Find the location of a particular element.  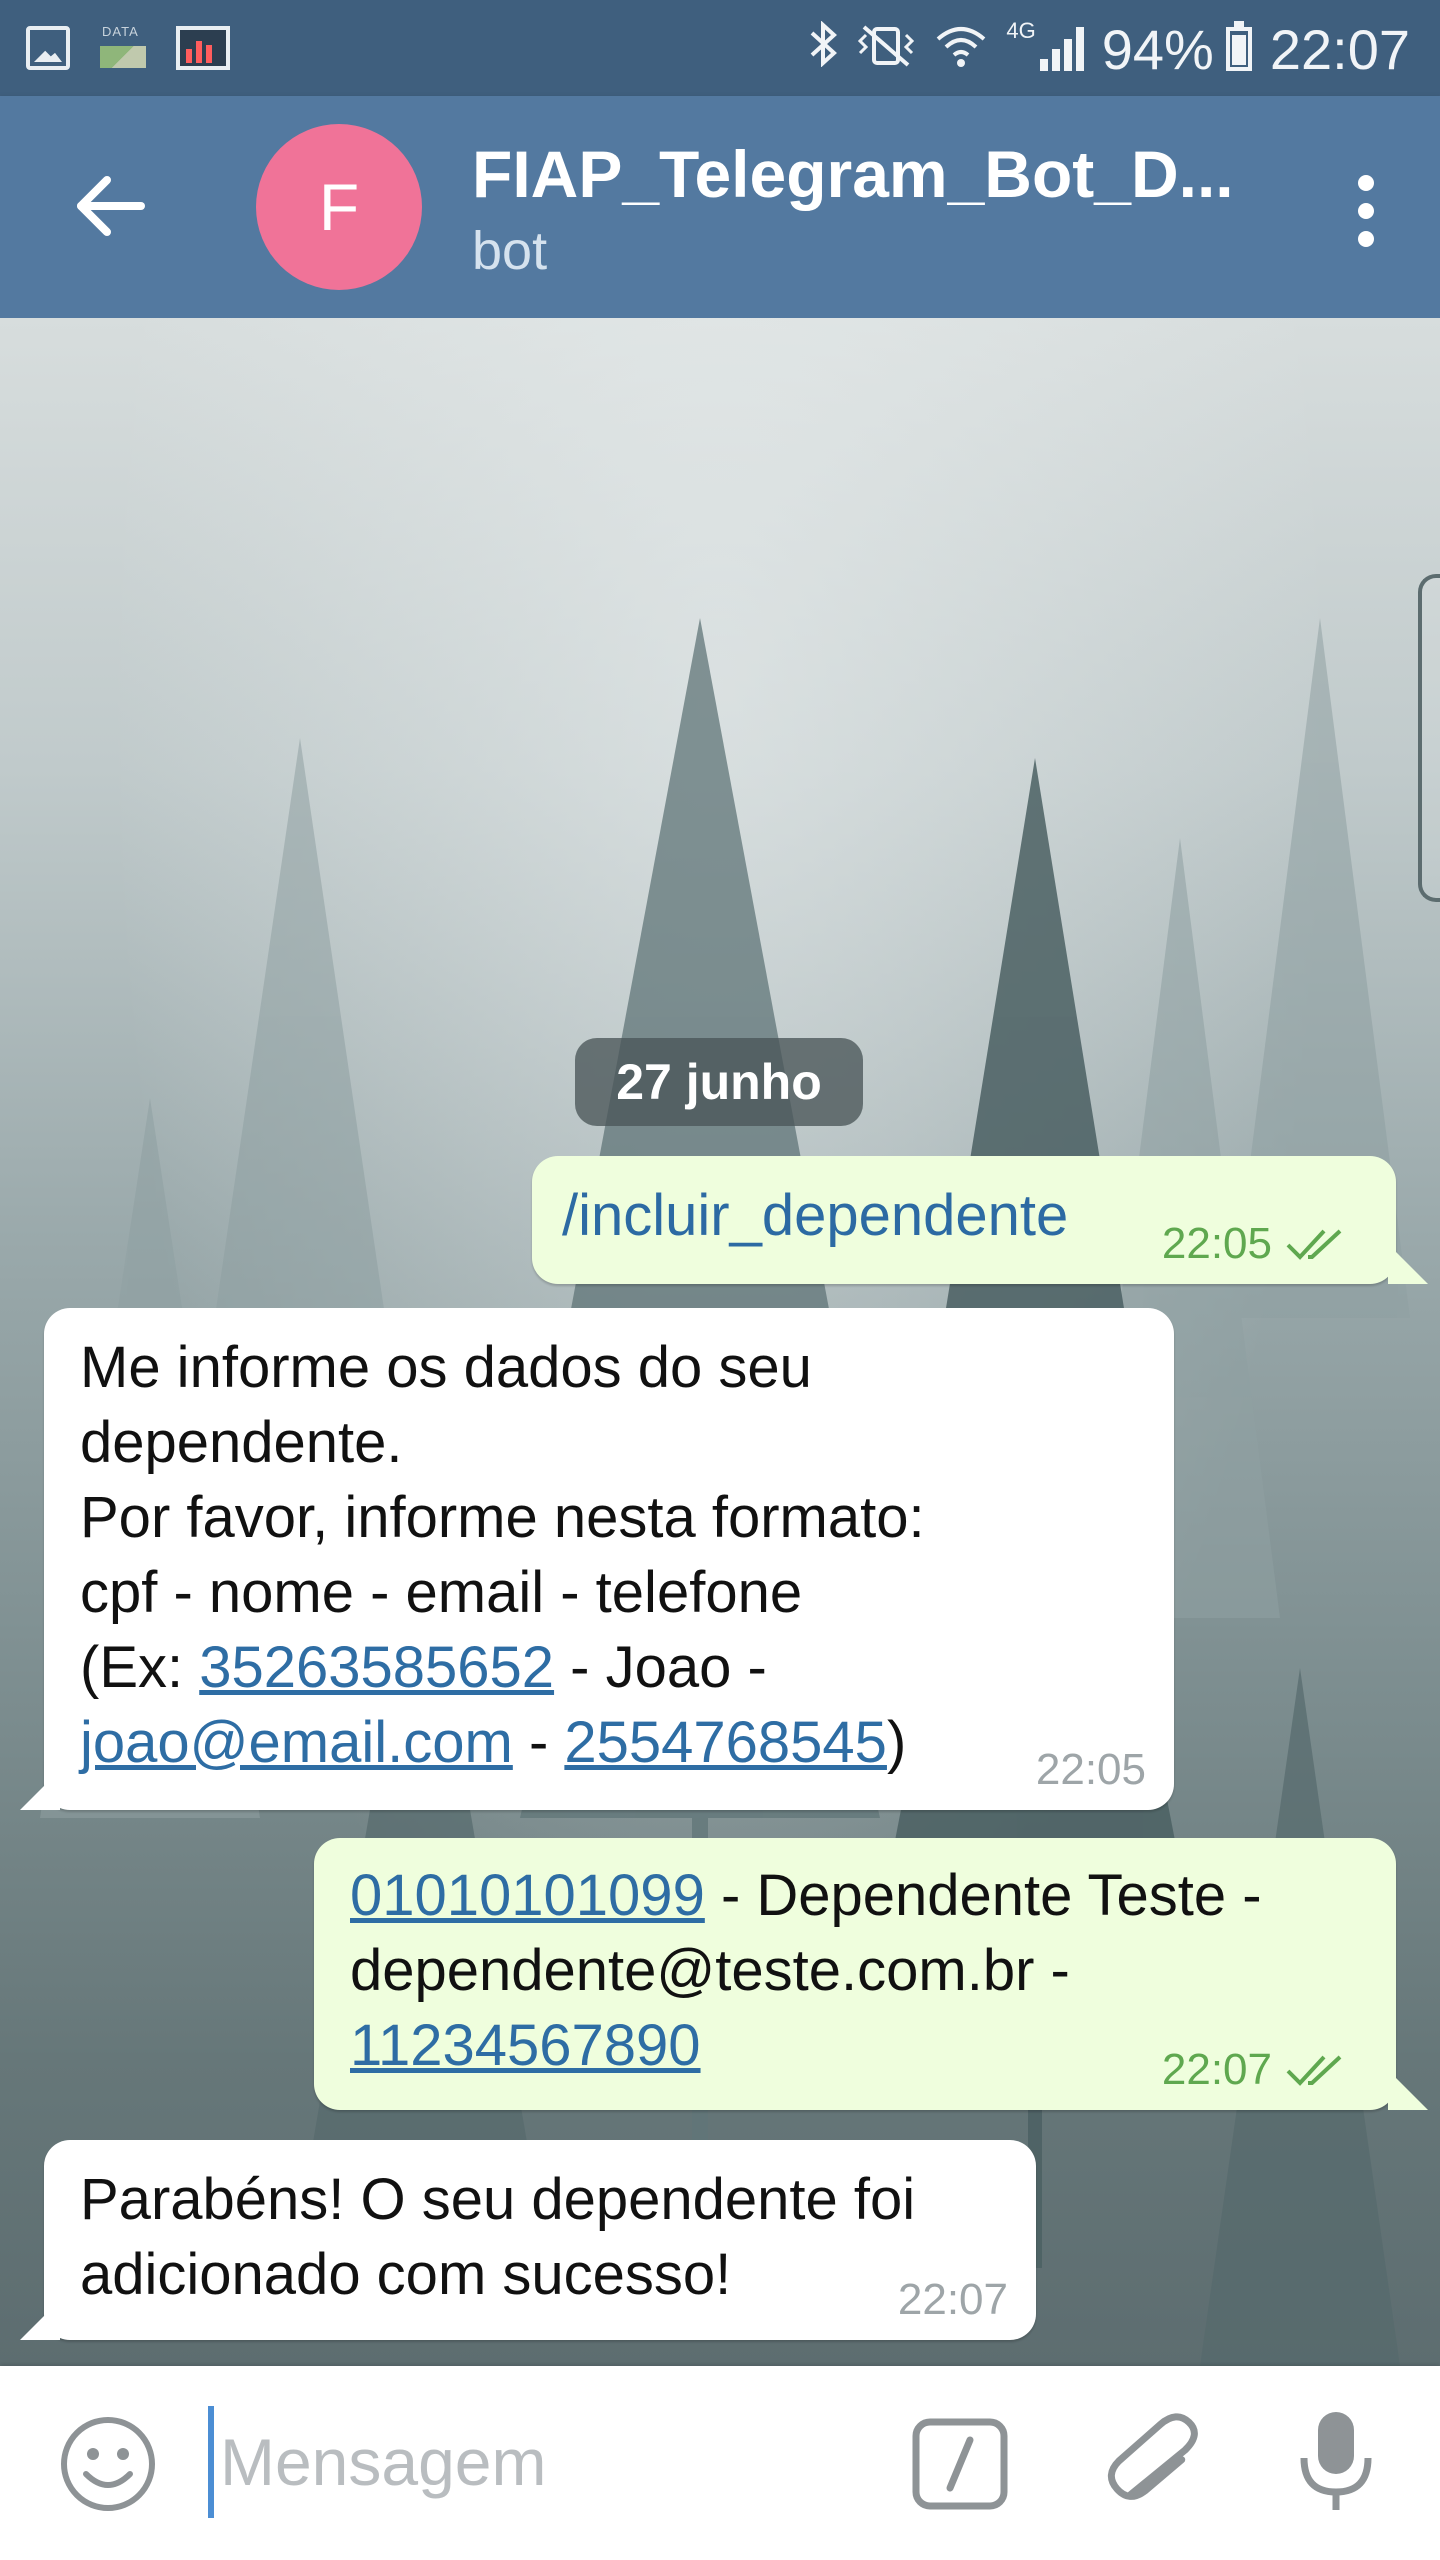

gallery-icon is located at coordinates (48, 48).